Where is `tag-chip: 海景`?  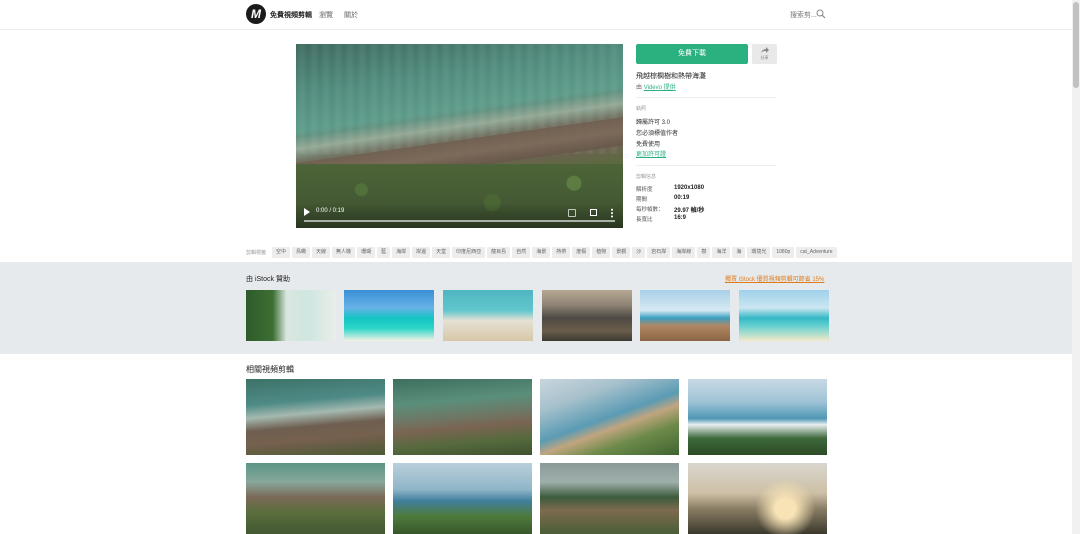 tag-chip: 海景 is located at coordinates (541, 252).